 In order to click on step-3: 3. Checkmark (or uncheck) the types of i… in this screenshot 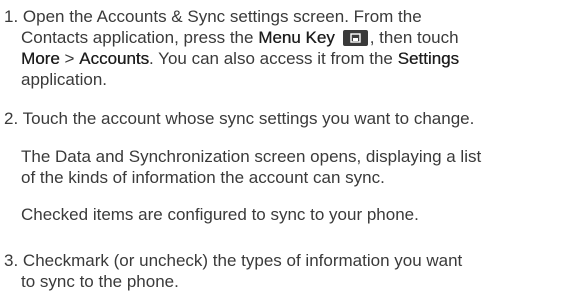, I will do `click(292, 271)`.